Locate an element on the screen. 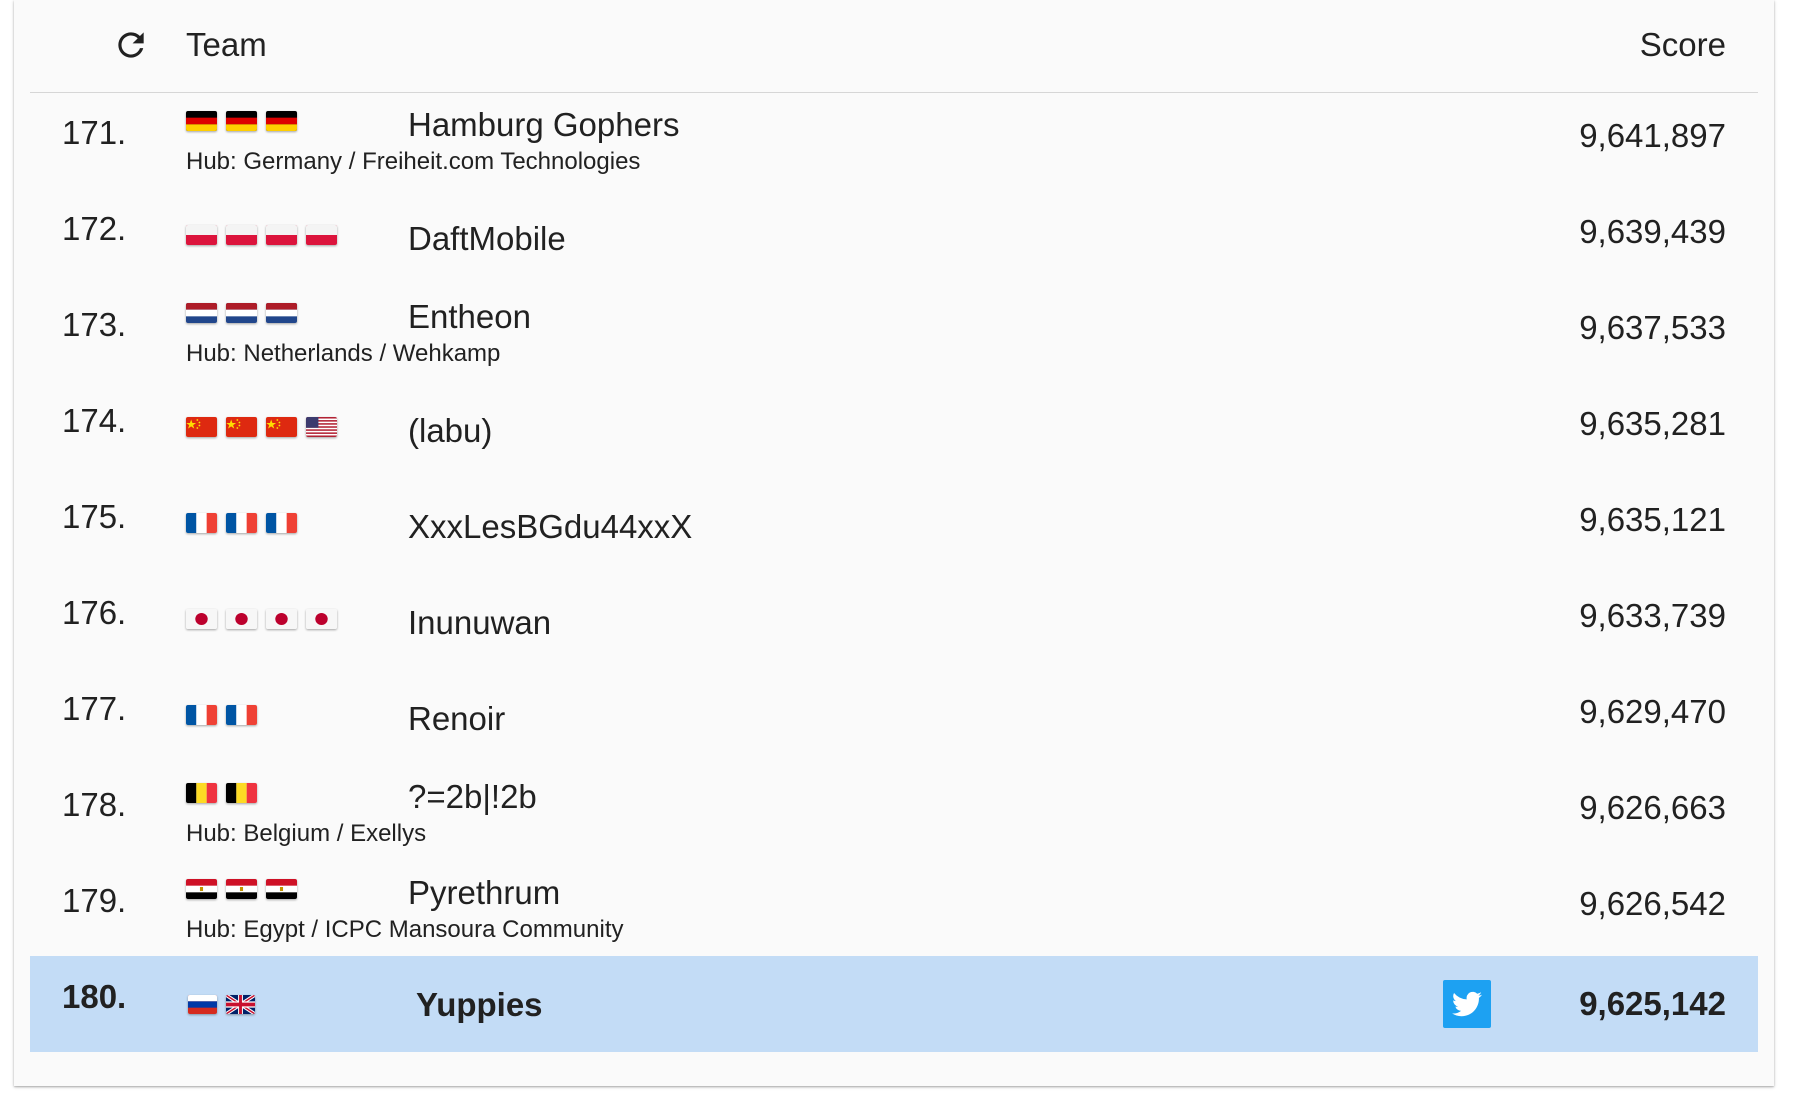 Image resolution: width=1798 pixels, height=1098 pixels. flag-ru-icon is located at coordinates (202, 1004).